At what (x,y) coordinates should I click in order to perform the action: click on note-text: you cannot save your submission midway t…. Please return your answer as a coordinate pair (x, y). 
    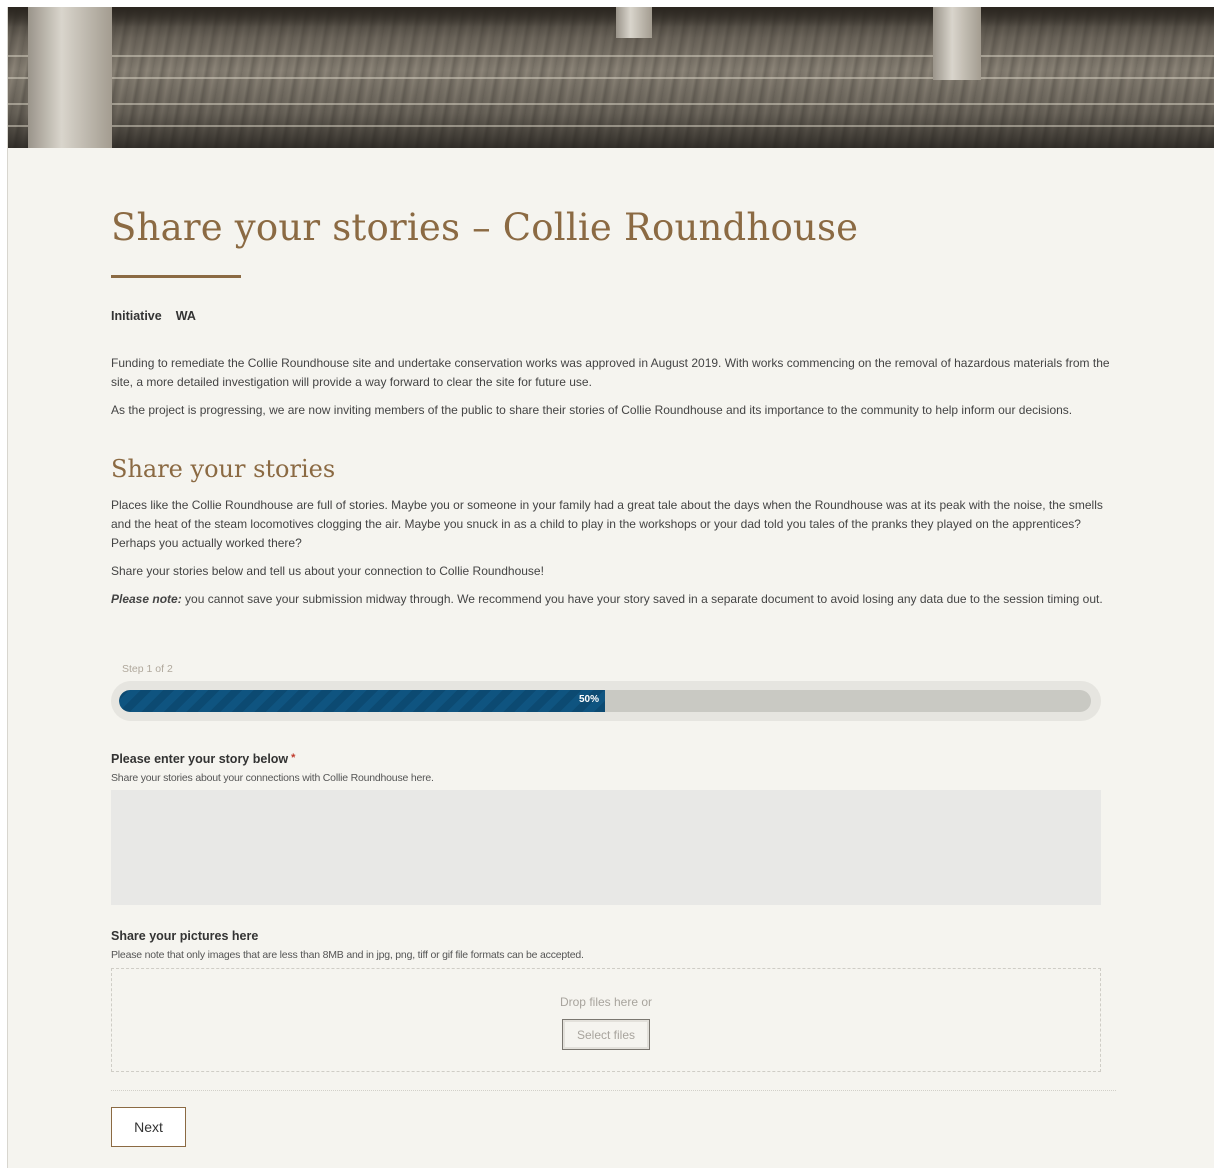
    Looking at the image, I should click on (642, 599).